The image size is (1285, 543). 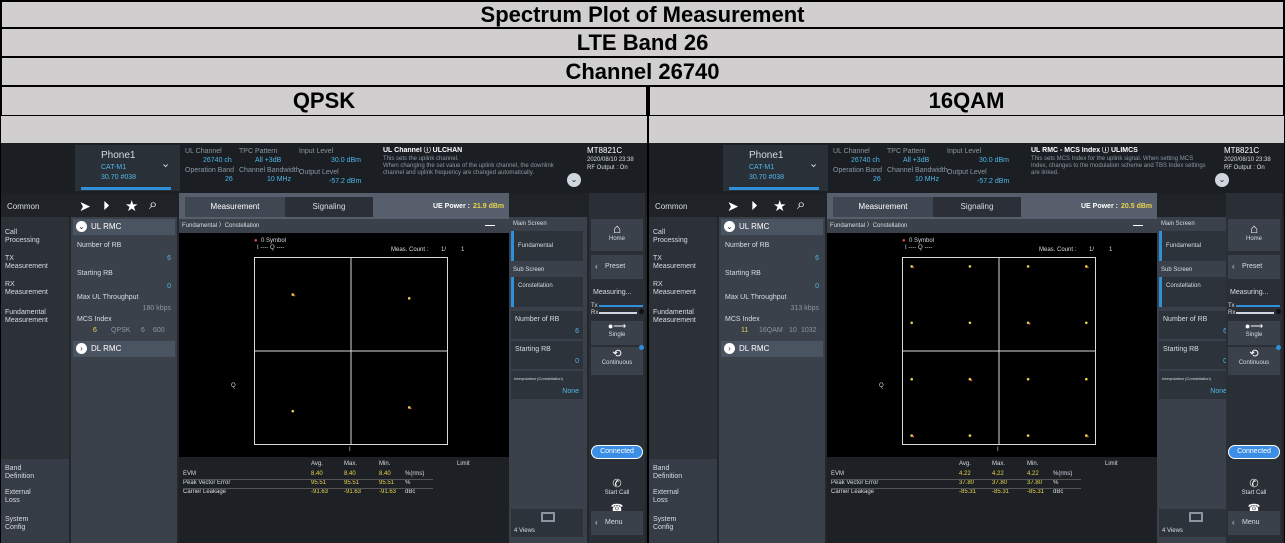 What do you see at coordinates (124, 326) in the screenshot?
I see `param-mcs-index: MCS Index 6 QPSK 6 600` at bounding box center [124, 326].